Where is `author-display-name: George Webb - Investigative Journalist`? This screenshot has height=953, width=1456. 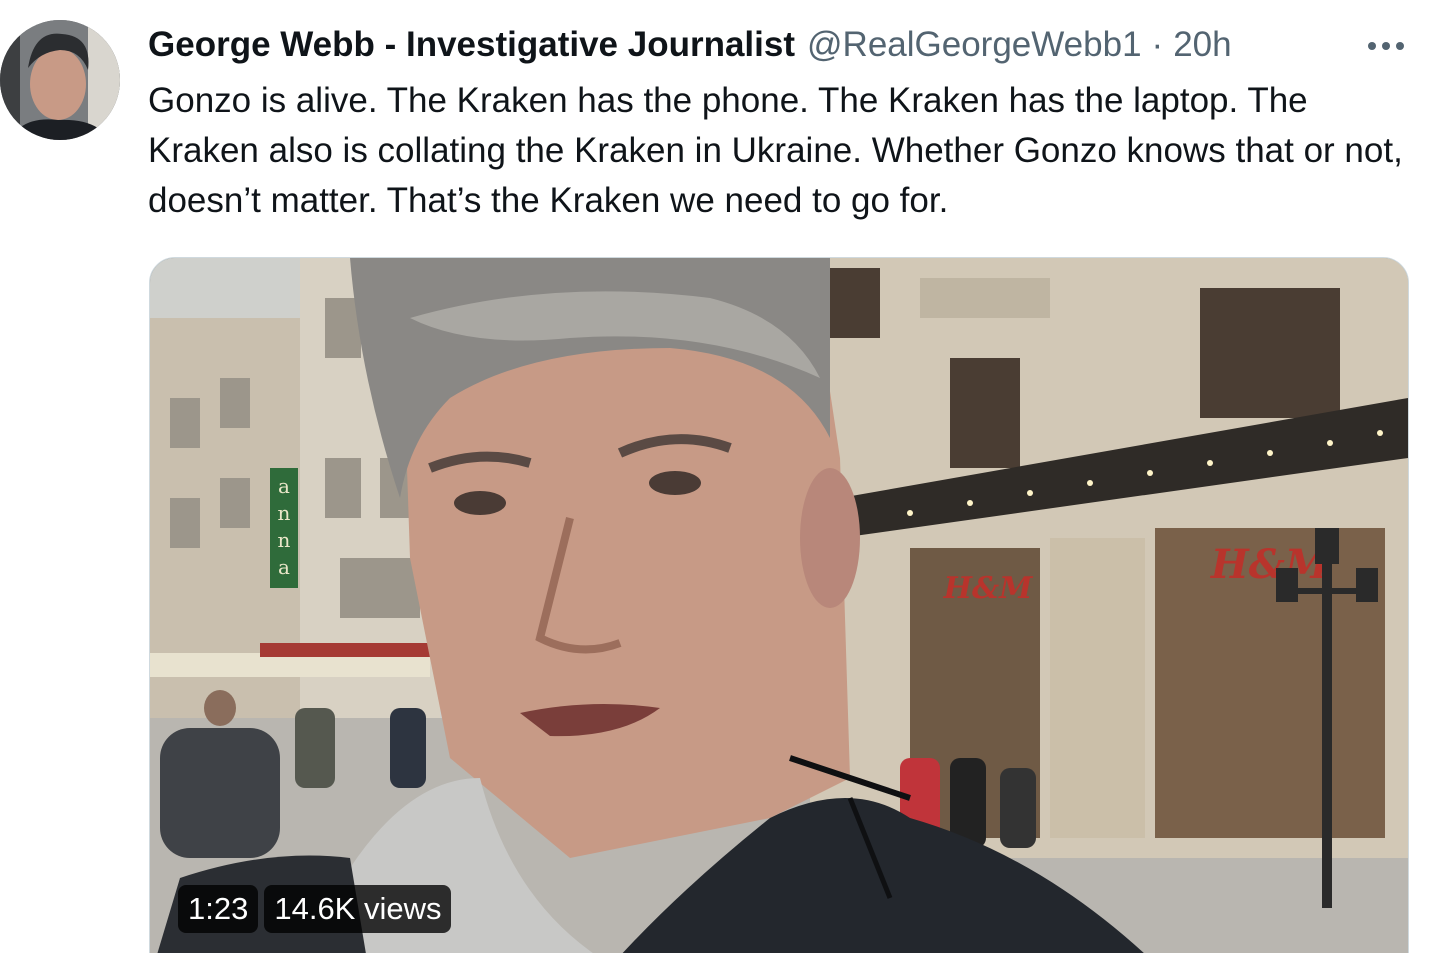
author-display-name: George Webb - Investigative Journalist is located at coordinates (471, 45).